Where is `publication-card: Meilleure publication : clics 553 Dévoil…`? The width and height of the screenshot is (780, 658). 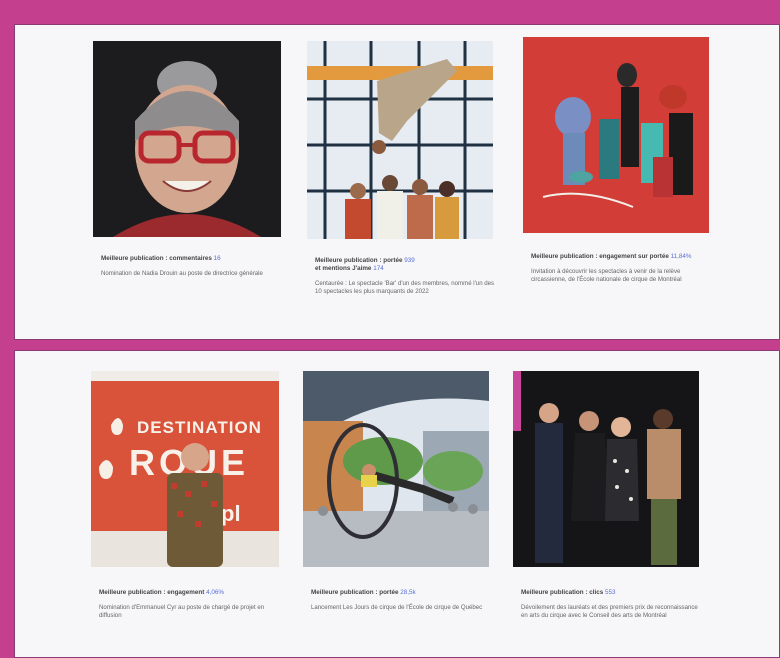 publication-card: Meilleure publication : clics 553 Dévoil… is located at coordinates (611, 514).